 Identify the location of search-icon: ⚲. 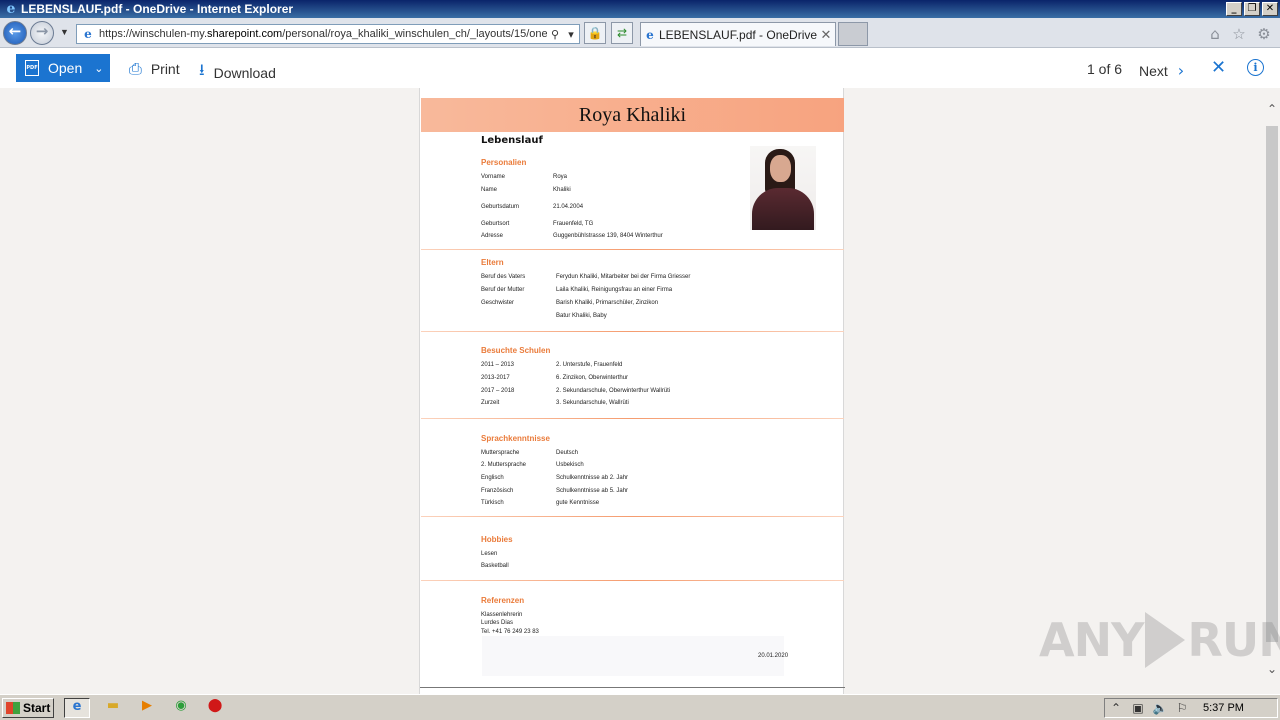
(555, 34).